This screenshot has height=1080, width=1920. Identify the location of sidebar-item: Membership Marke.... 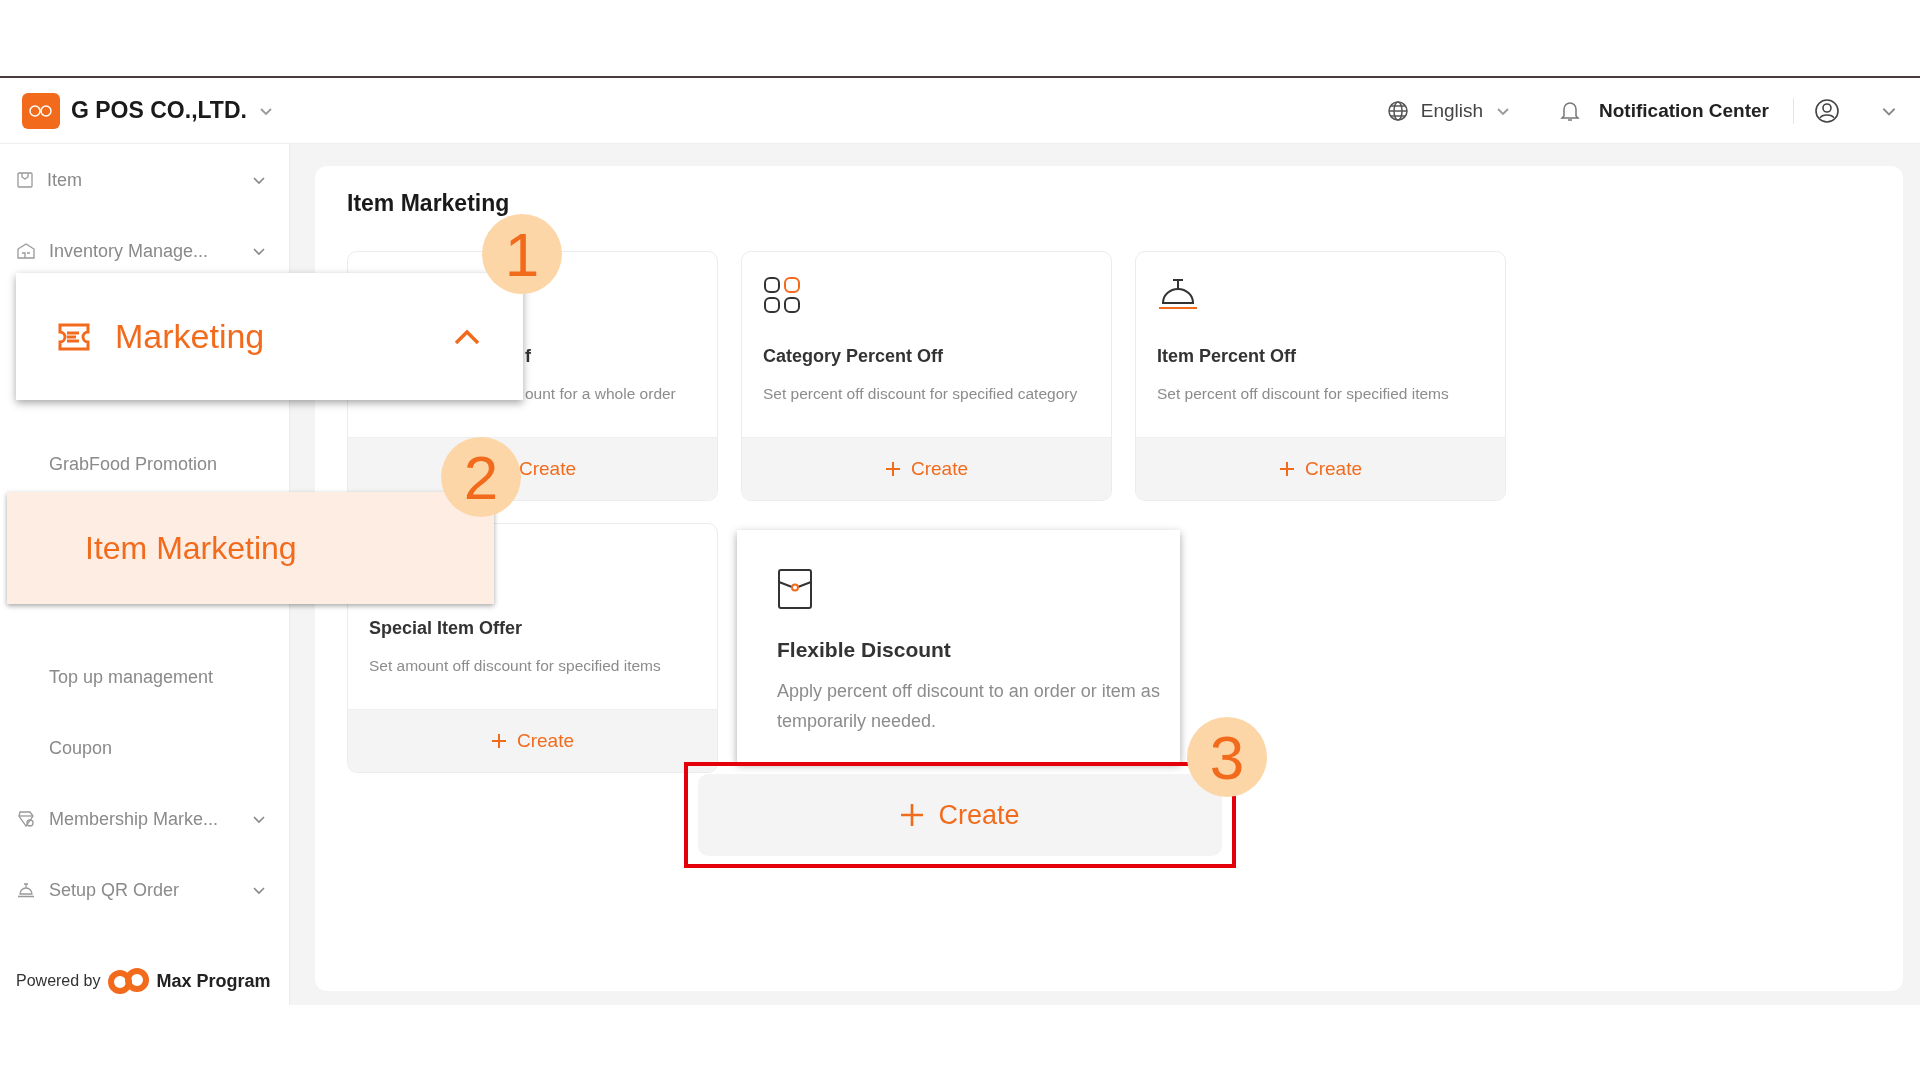
(144, 819).